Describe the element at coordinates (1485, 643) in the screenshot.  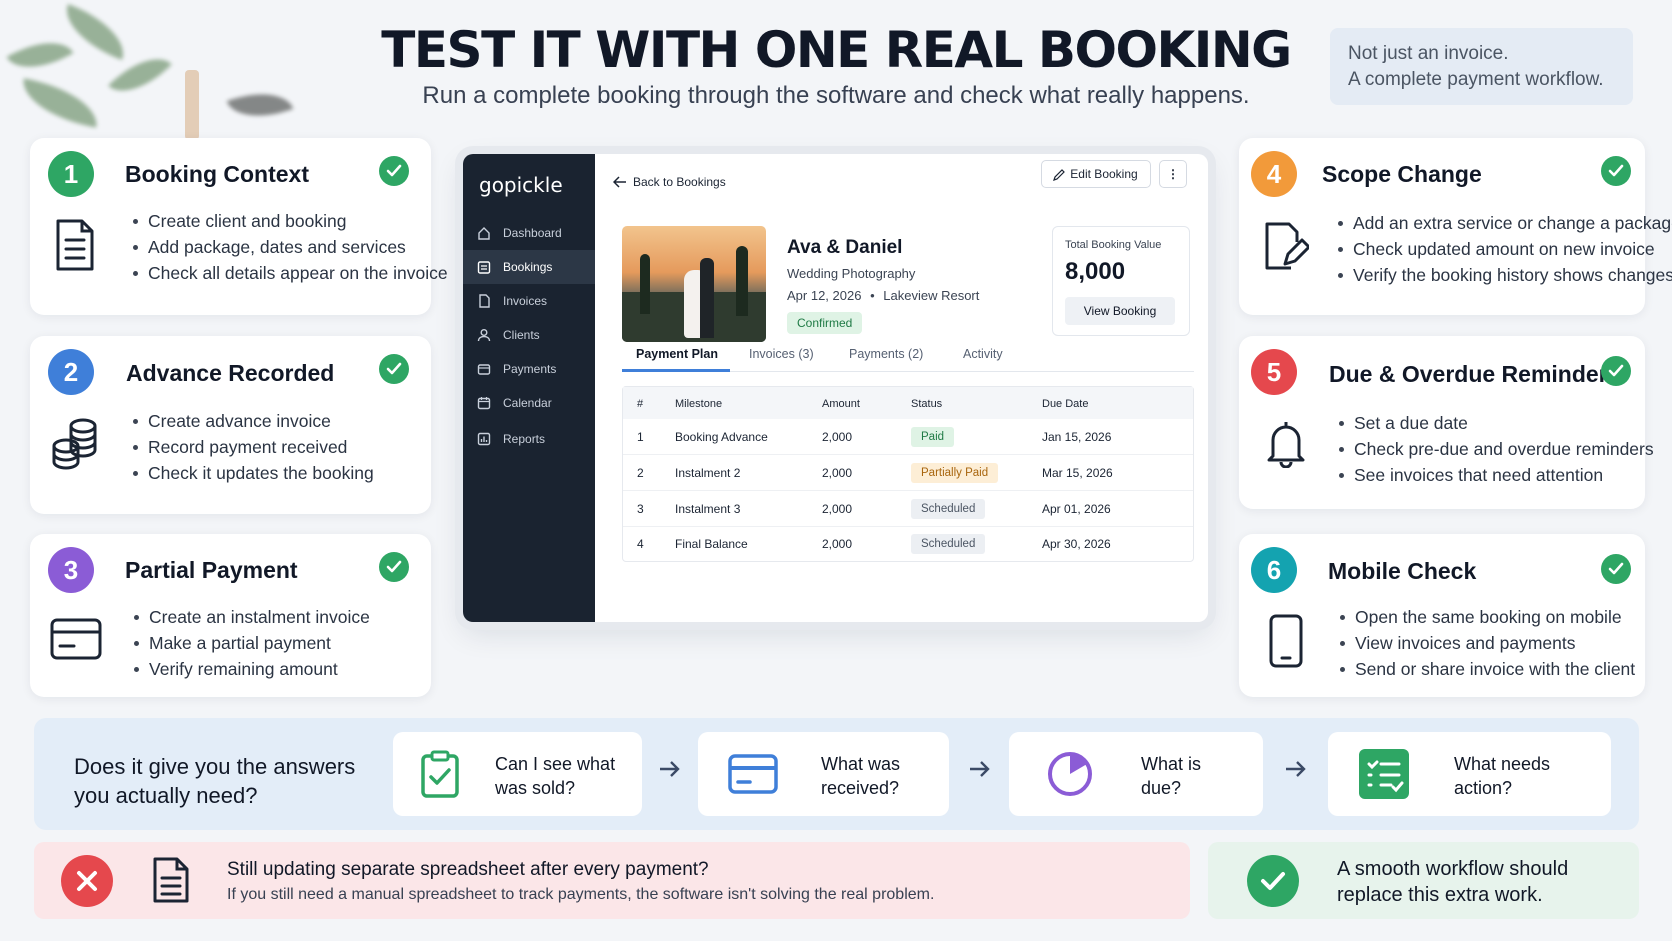
I see `list-item: View invoices and payments` at that location.